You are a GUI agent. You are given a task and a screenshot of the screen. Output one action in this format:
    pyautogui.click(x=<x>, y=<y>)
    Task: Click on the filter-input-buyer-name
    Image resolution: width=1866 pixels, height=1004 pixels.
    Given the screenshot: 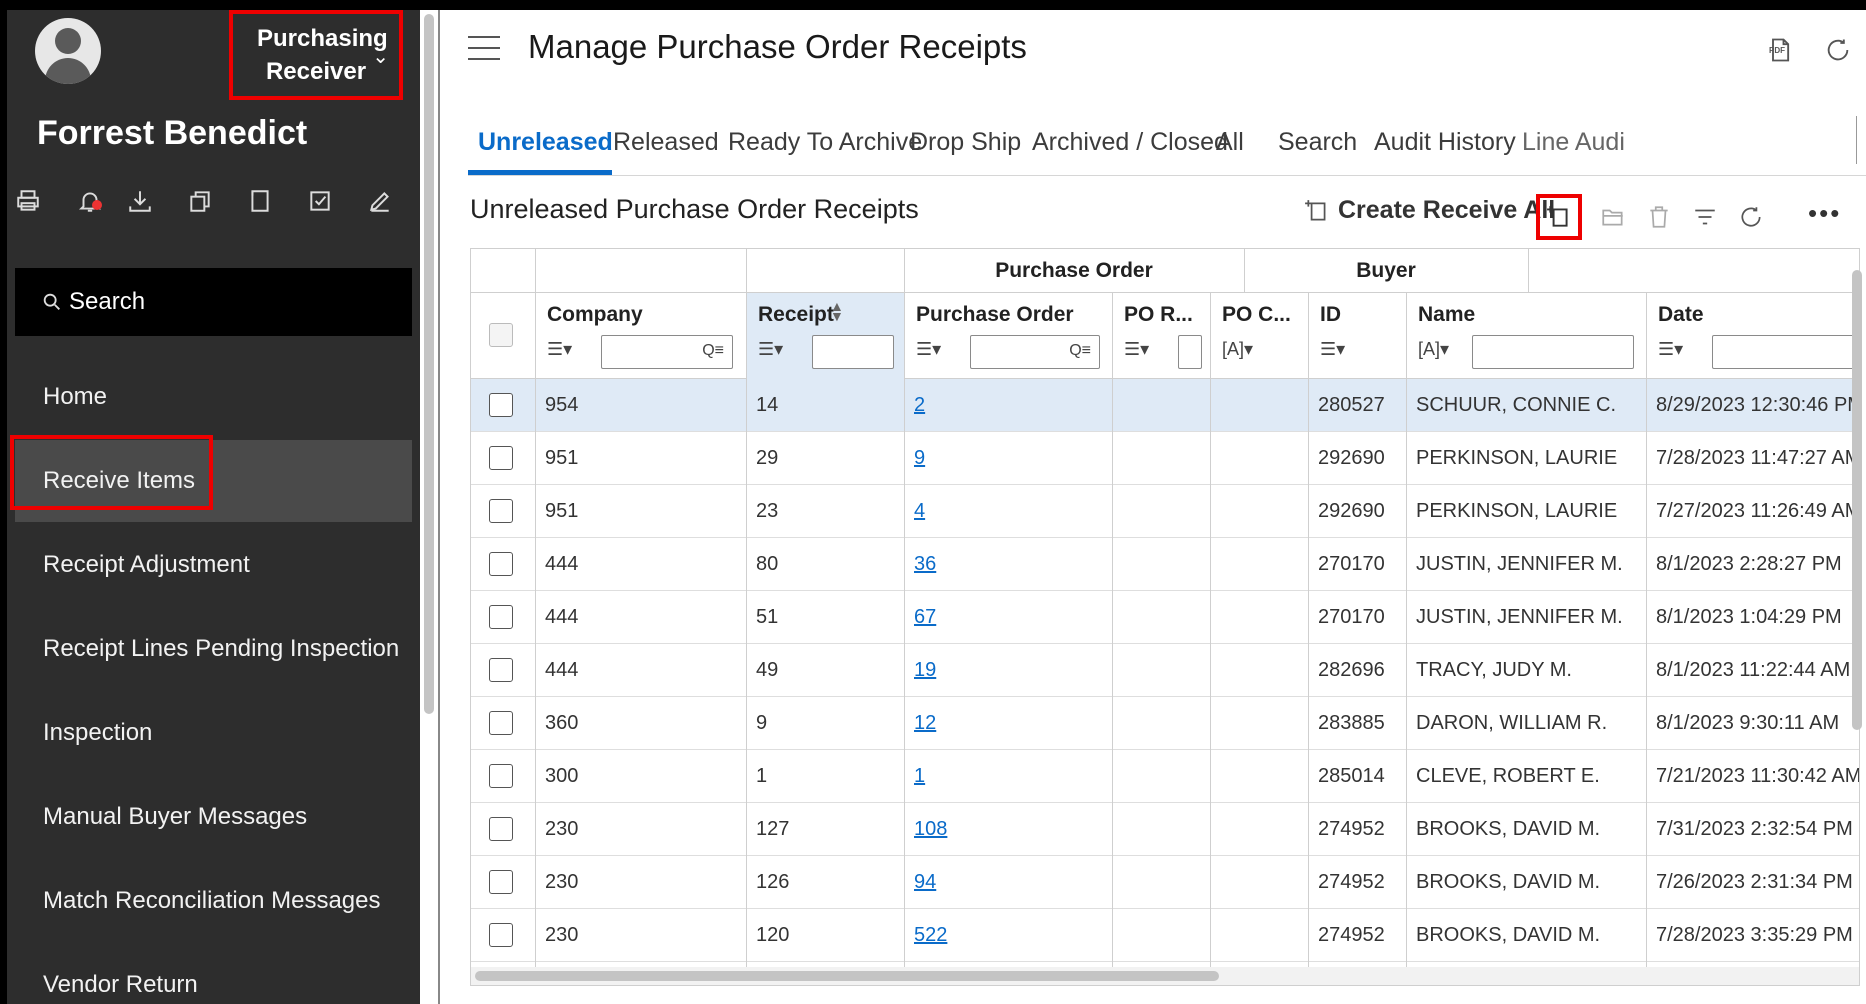 What is the action you would take?
    pyautogui.click(x=1553, y=352)
    